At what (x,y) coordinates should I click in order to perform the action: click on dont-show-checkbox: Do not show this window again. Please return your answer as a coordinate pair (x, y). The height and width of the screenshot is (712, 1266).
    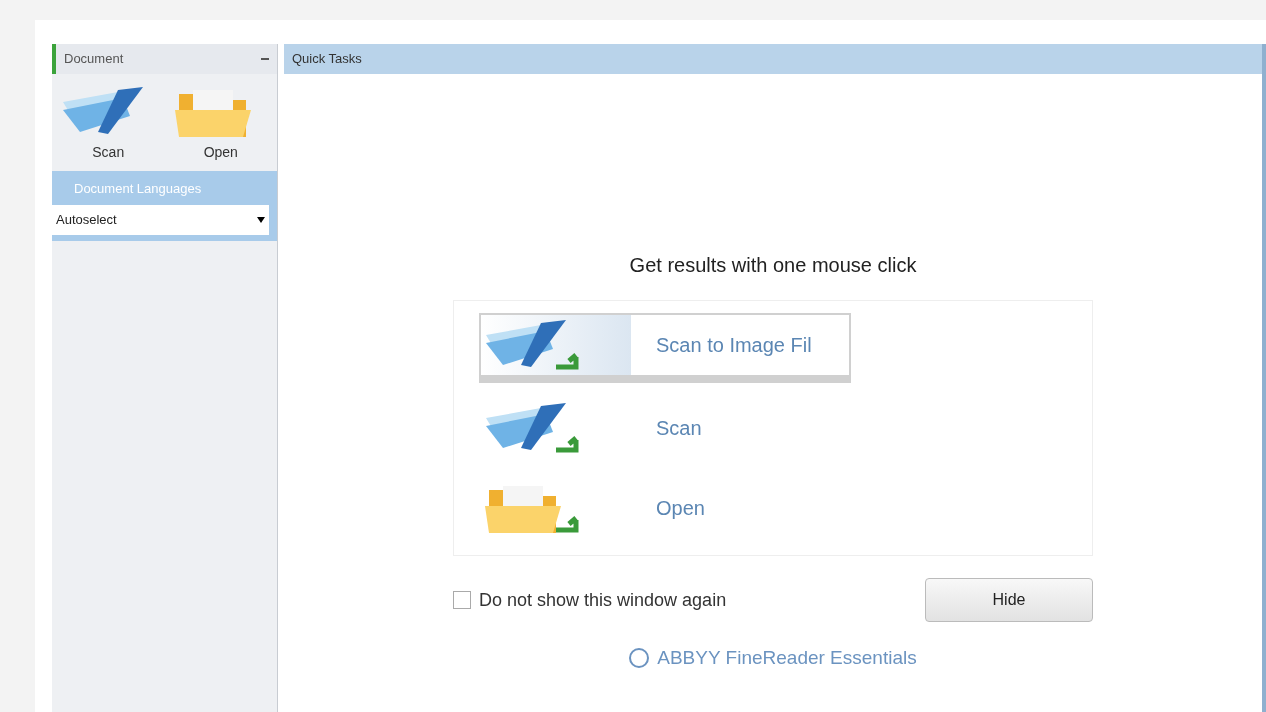
    Looking at the image, I should click on (590, 600).